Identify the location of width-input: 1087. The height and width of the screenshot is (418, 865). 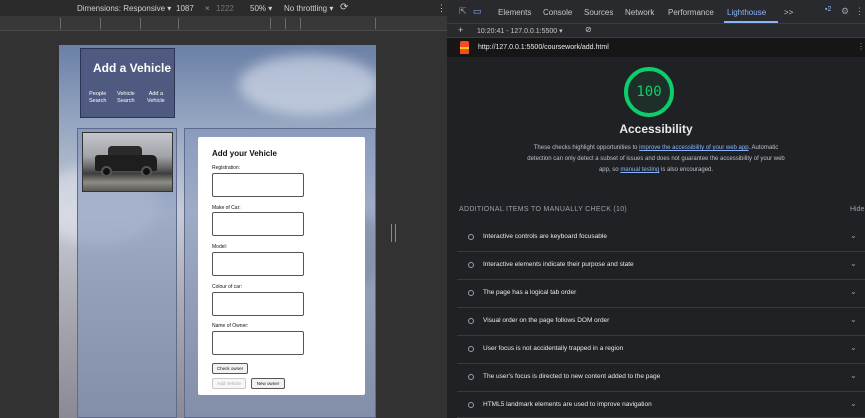
(185, 8).